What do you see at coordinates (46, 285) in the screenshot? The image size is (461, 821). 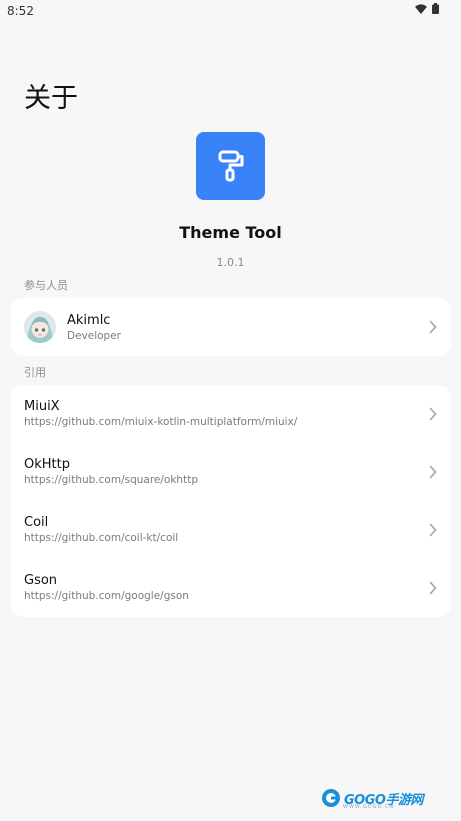 I see `section-label-contributors: 参与人员` at bounding box center [46, 285].